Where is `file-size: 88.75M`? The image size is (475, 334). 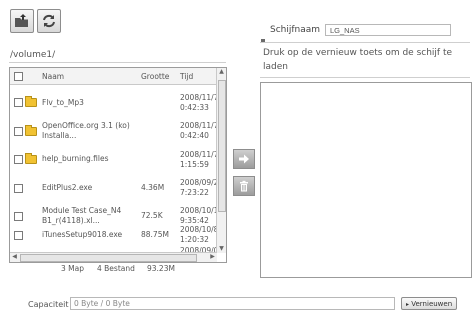 file-size: 88.75M is located at coordinates (155, 234).